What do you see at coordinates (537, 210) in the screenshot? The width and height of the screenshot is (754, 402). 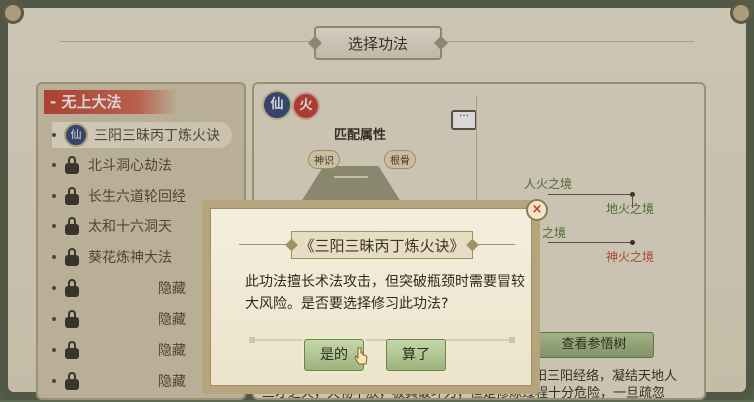 I see `close-icon: ×` at bounding box center [537, 210].